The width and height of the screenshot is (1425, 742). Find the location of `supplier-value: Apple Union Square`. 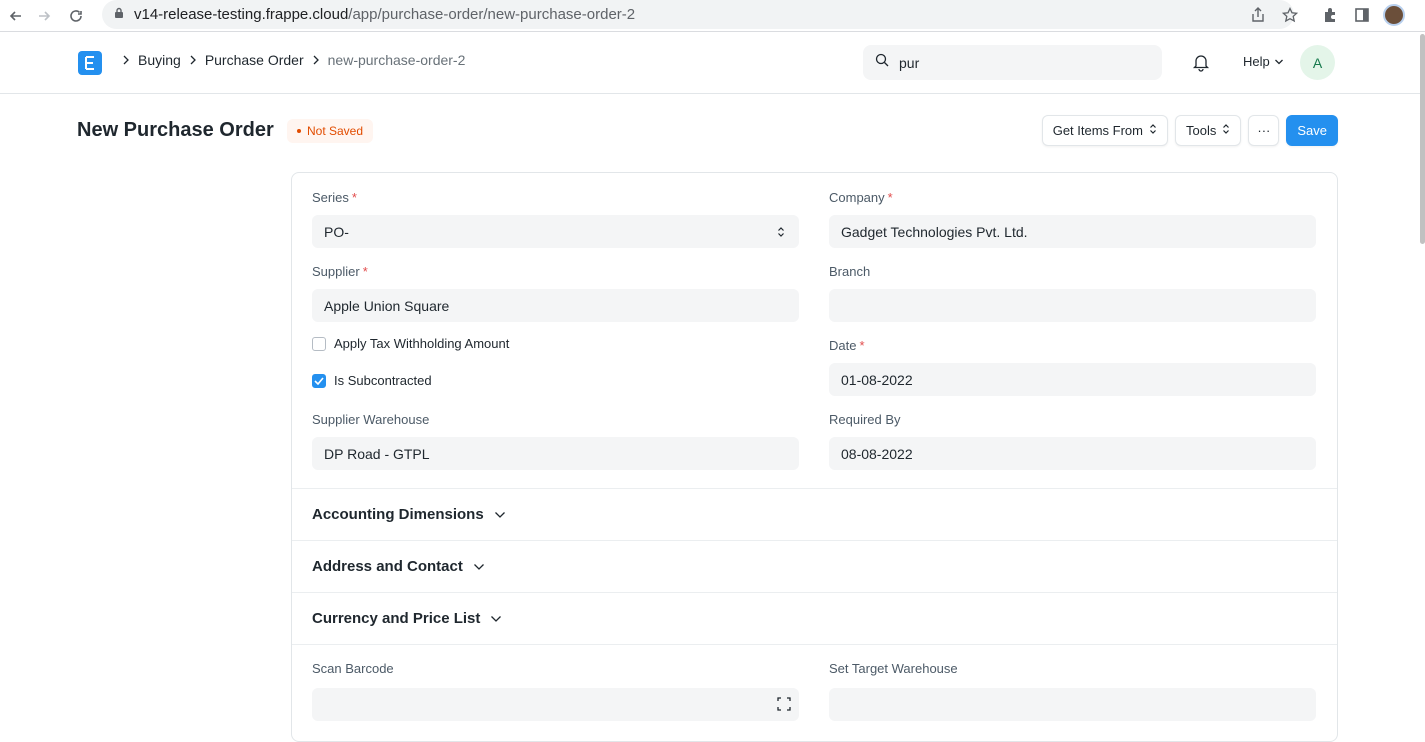

supplier-value: Apple Union Square is located at coordinates (387, 305).